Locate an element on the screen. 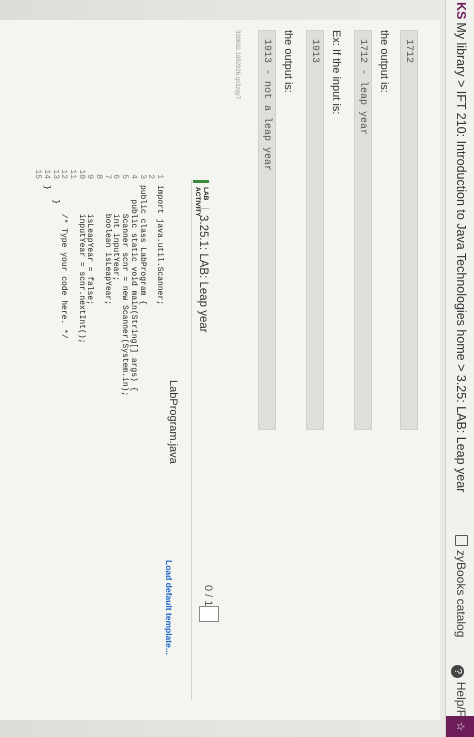 This screenshot has height=737, width=474. code-line: 1 import java.util.Scanner; is located at coordinates (159, 235).